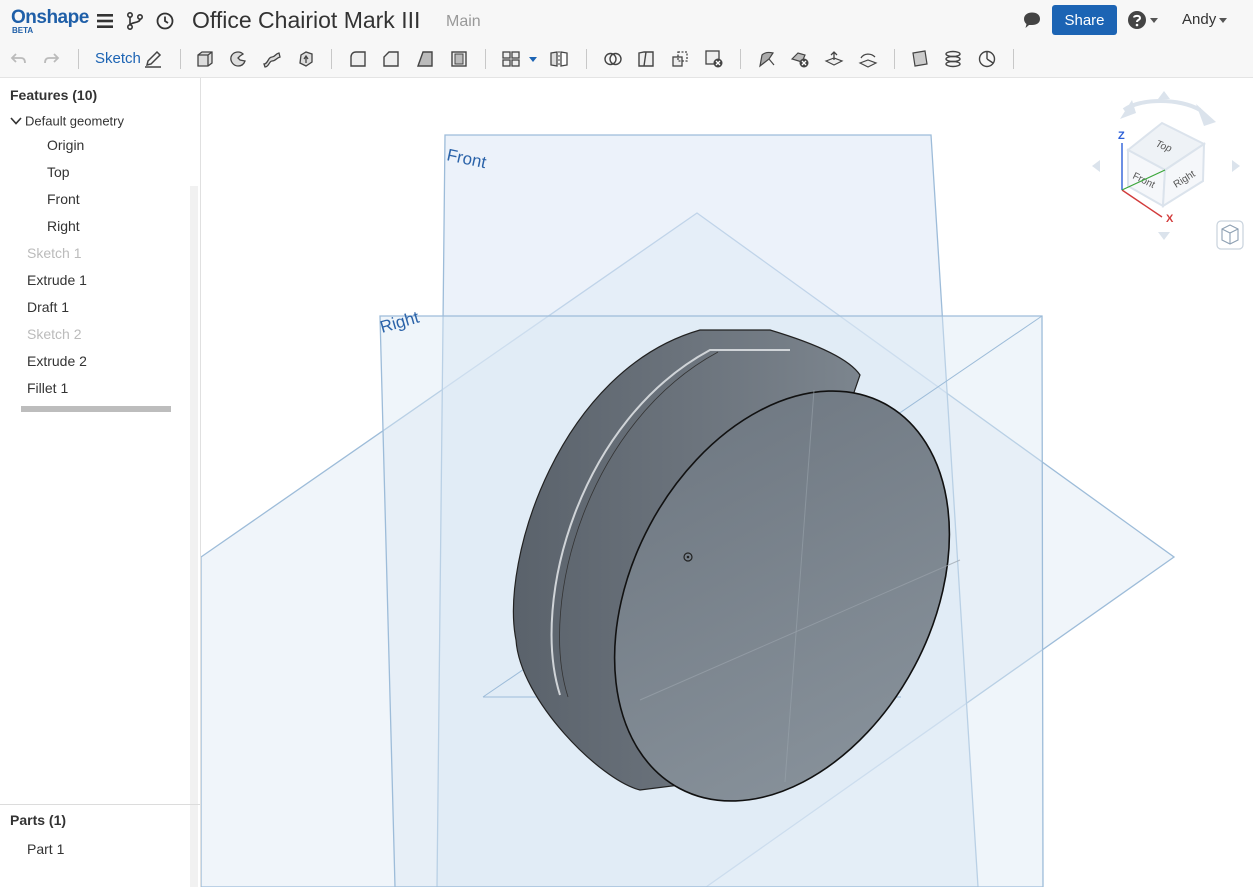 This screenshot has height=887, width=1253. I want to click on x-axis-label: X, so click(1170, 219).